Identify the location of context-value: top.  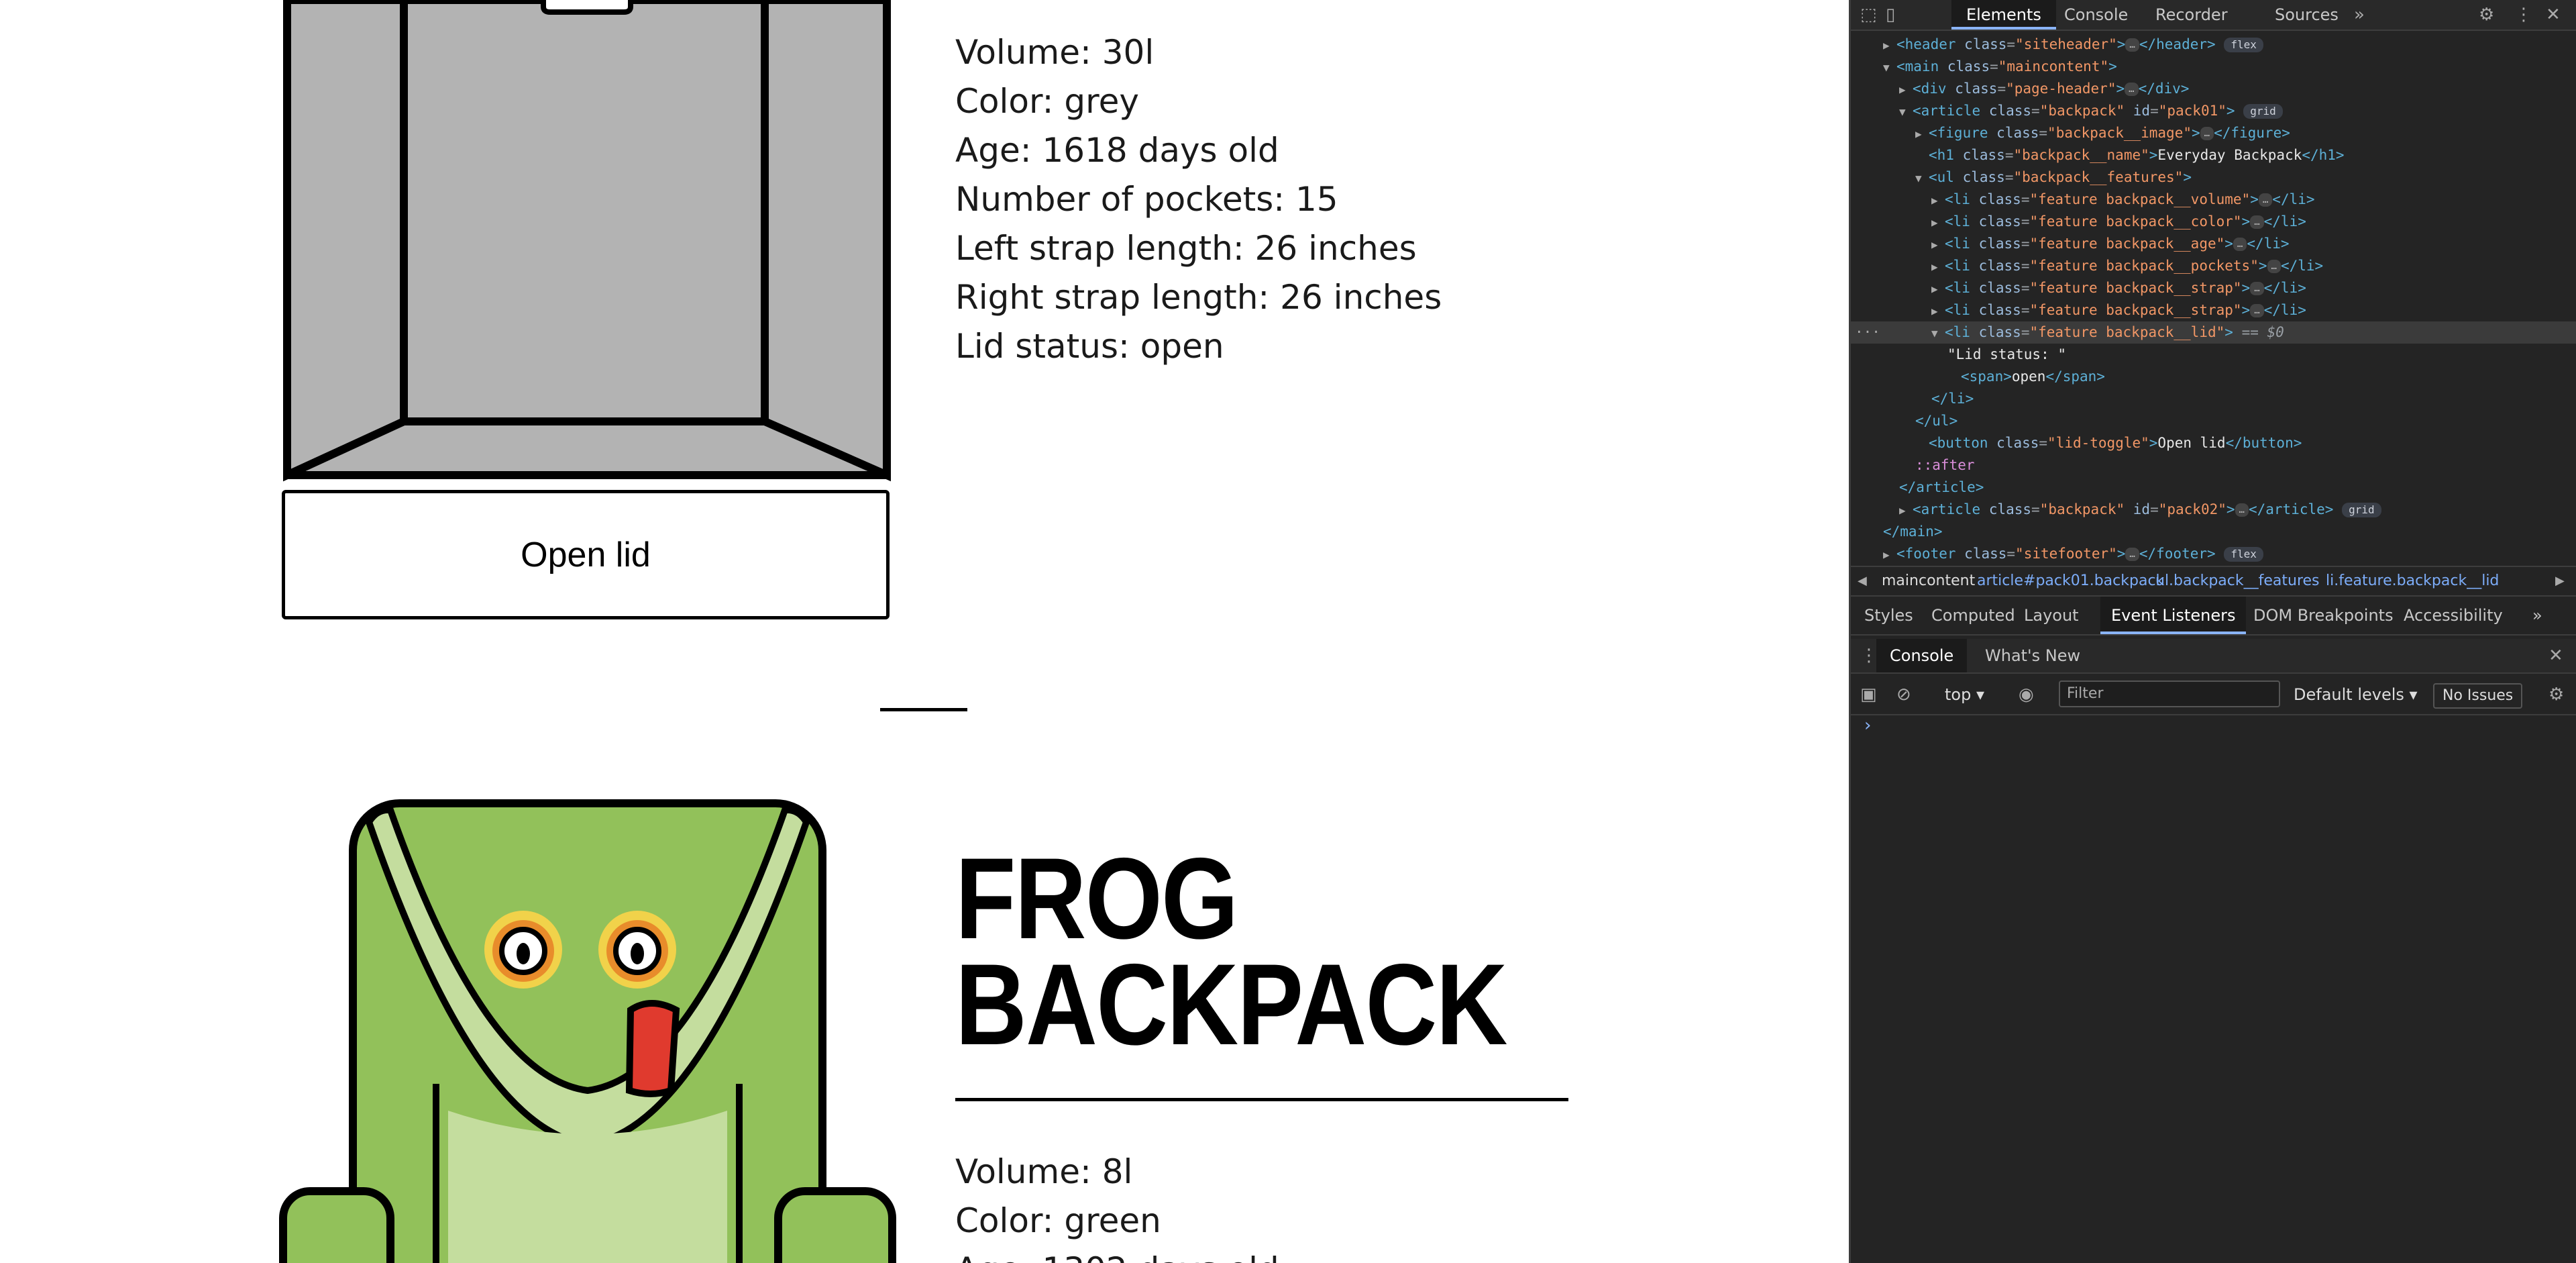
(1958, 695).